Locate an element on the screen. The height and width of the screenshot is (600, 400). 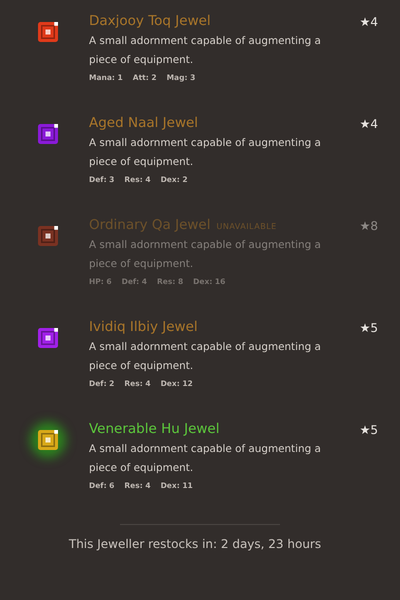
item-name: Daxjooy Toq Jewel is located at coordinates (150, 21).